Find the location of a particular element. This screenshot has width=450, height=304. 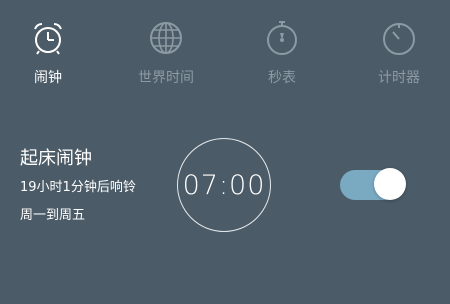

tab-timer: 计时器 is located at coordinates (399, 55).